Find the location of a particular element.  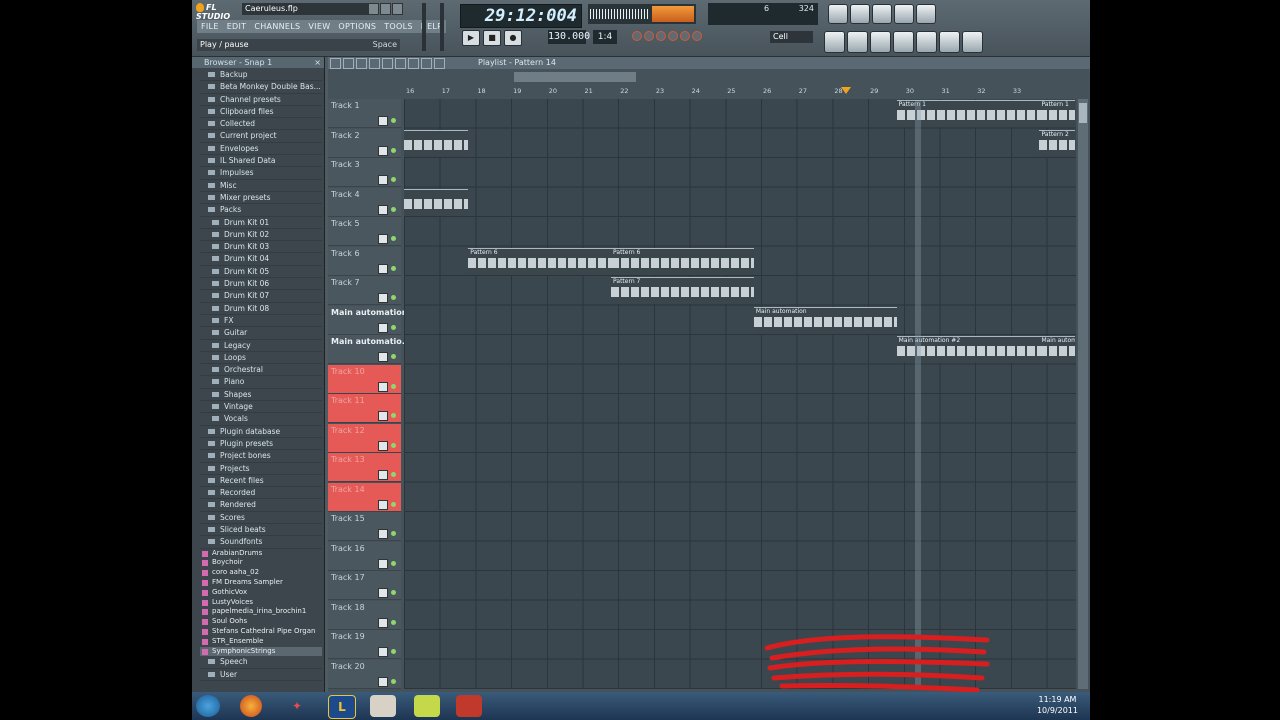

track-header: Main automation is located at coordinates (368, 320).